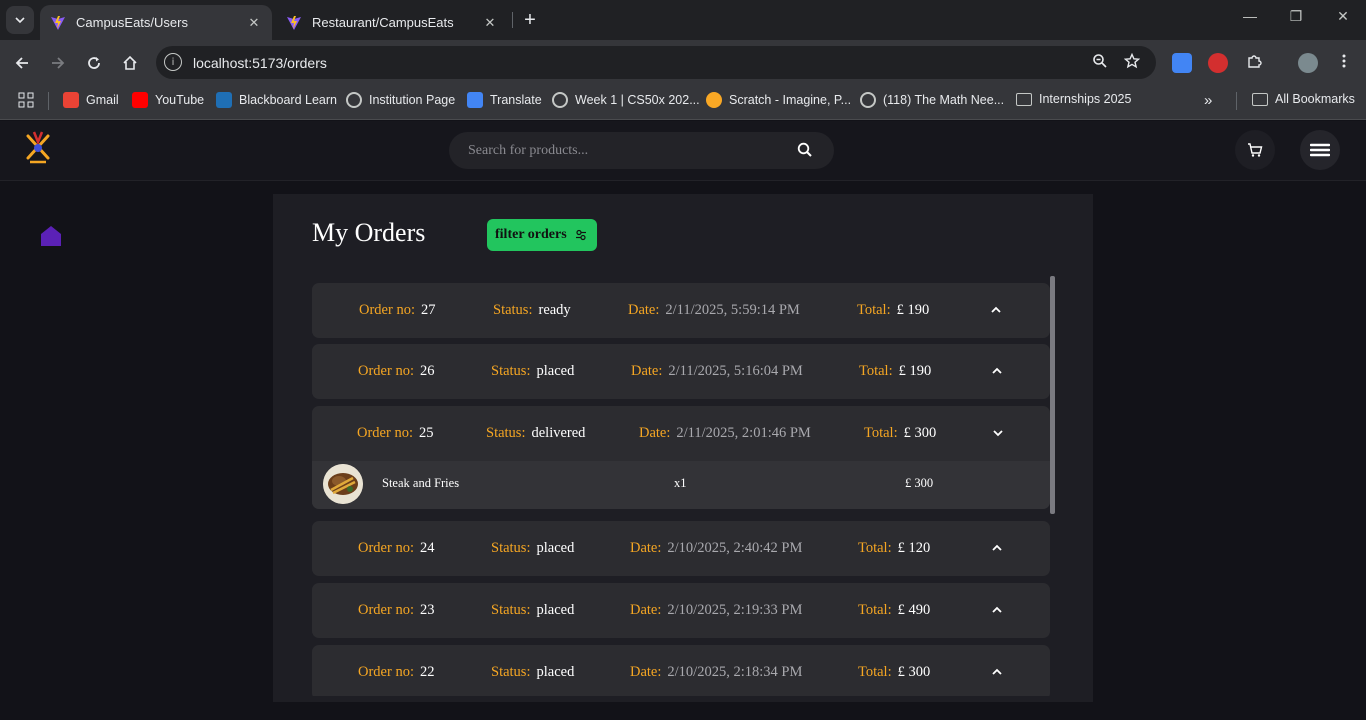 The width and height of the screenshot is (1366, 720). Describe the element at coordinates (427, 371) in the screenshot. I see `order-number-value: 26` at that location.